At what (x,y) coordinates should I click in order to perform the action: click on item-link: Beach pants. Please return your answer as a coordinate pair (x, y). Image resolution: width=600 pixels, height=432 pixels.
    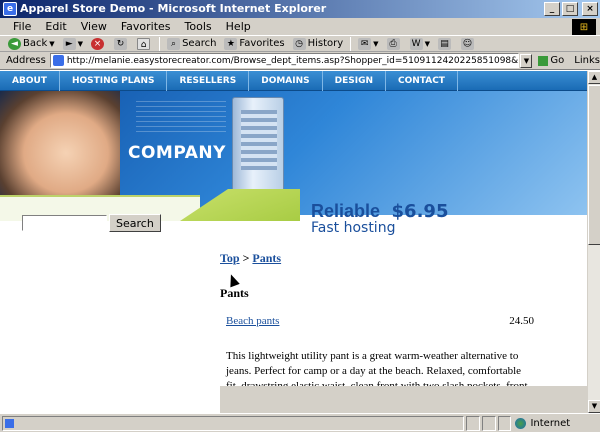
    Looking at the image, I should click on (252, 321).